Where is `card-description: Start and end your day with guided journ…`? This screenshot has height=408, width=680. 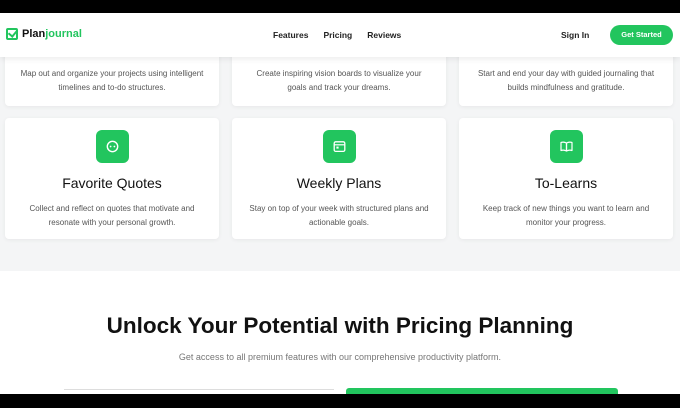
card-description: Start and end your day with guided journ… is located at coordinates (566, 80).